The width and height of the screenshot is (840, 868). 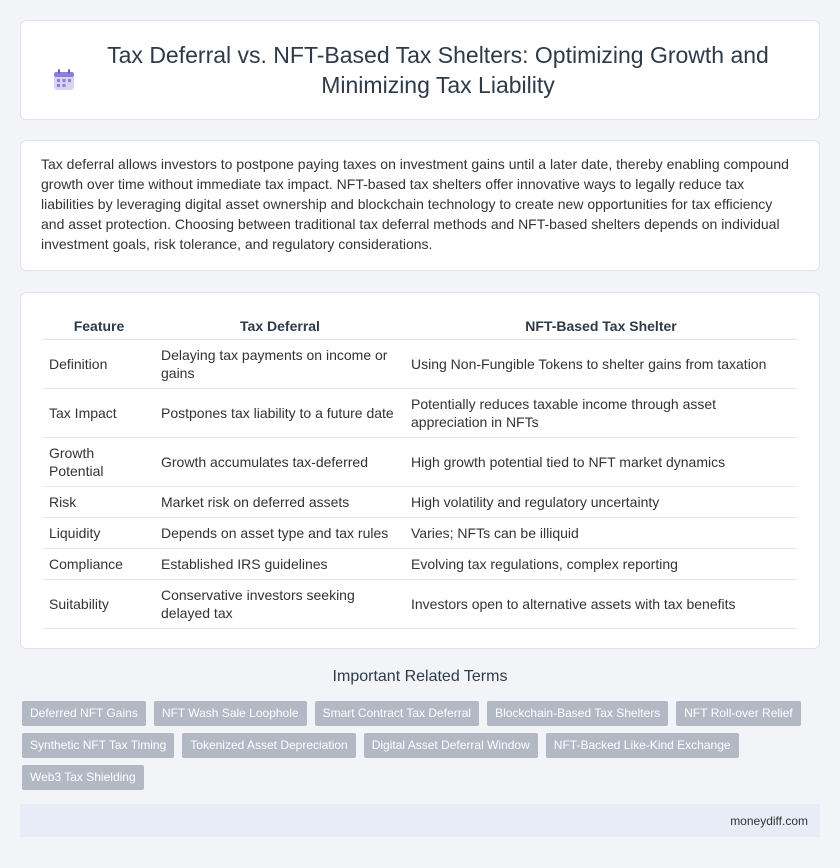 I want to click on related-term-tag: Synthetic NFT Tax Timing, so click(x=98, y=745).